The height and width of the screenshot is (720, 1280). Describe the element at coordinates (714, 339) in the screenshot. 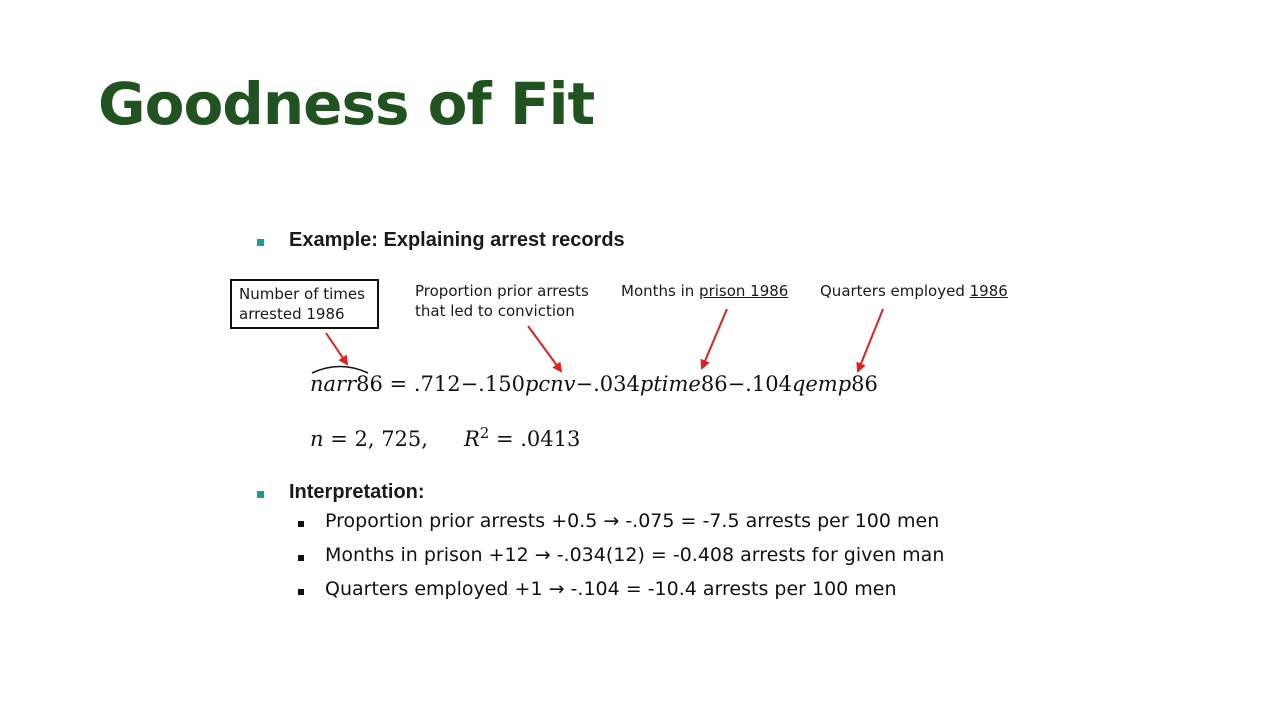

I see `arrow-ptime` at that location.